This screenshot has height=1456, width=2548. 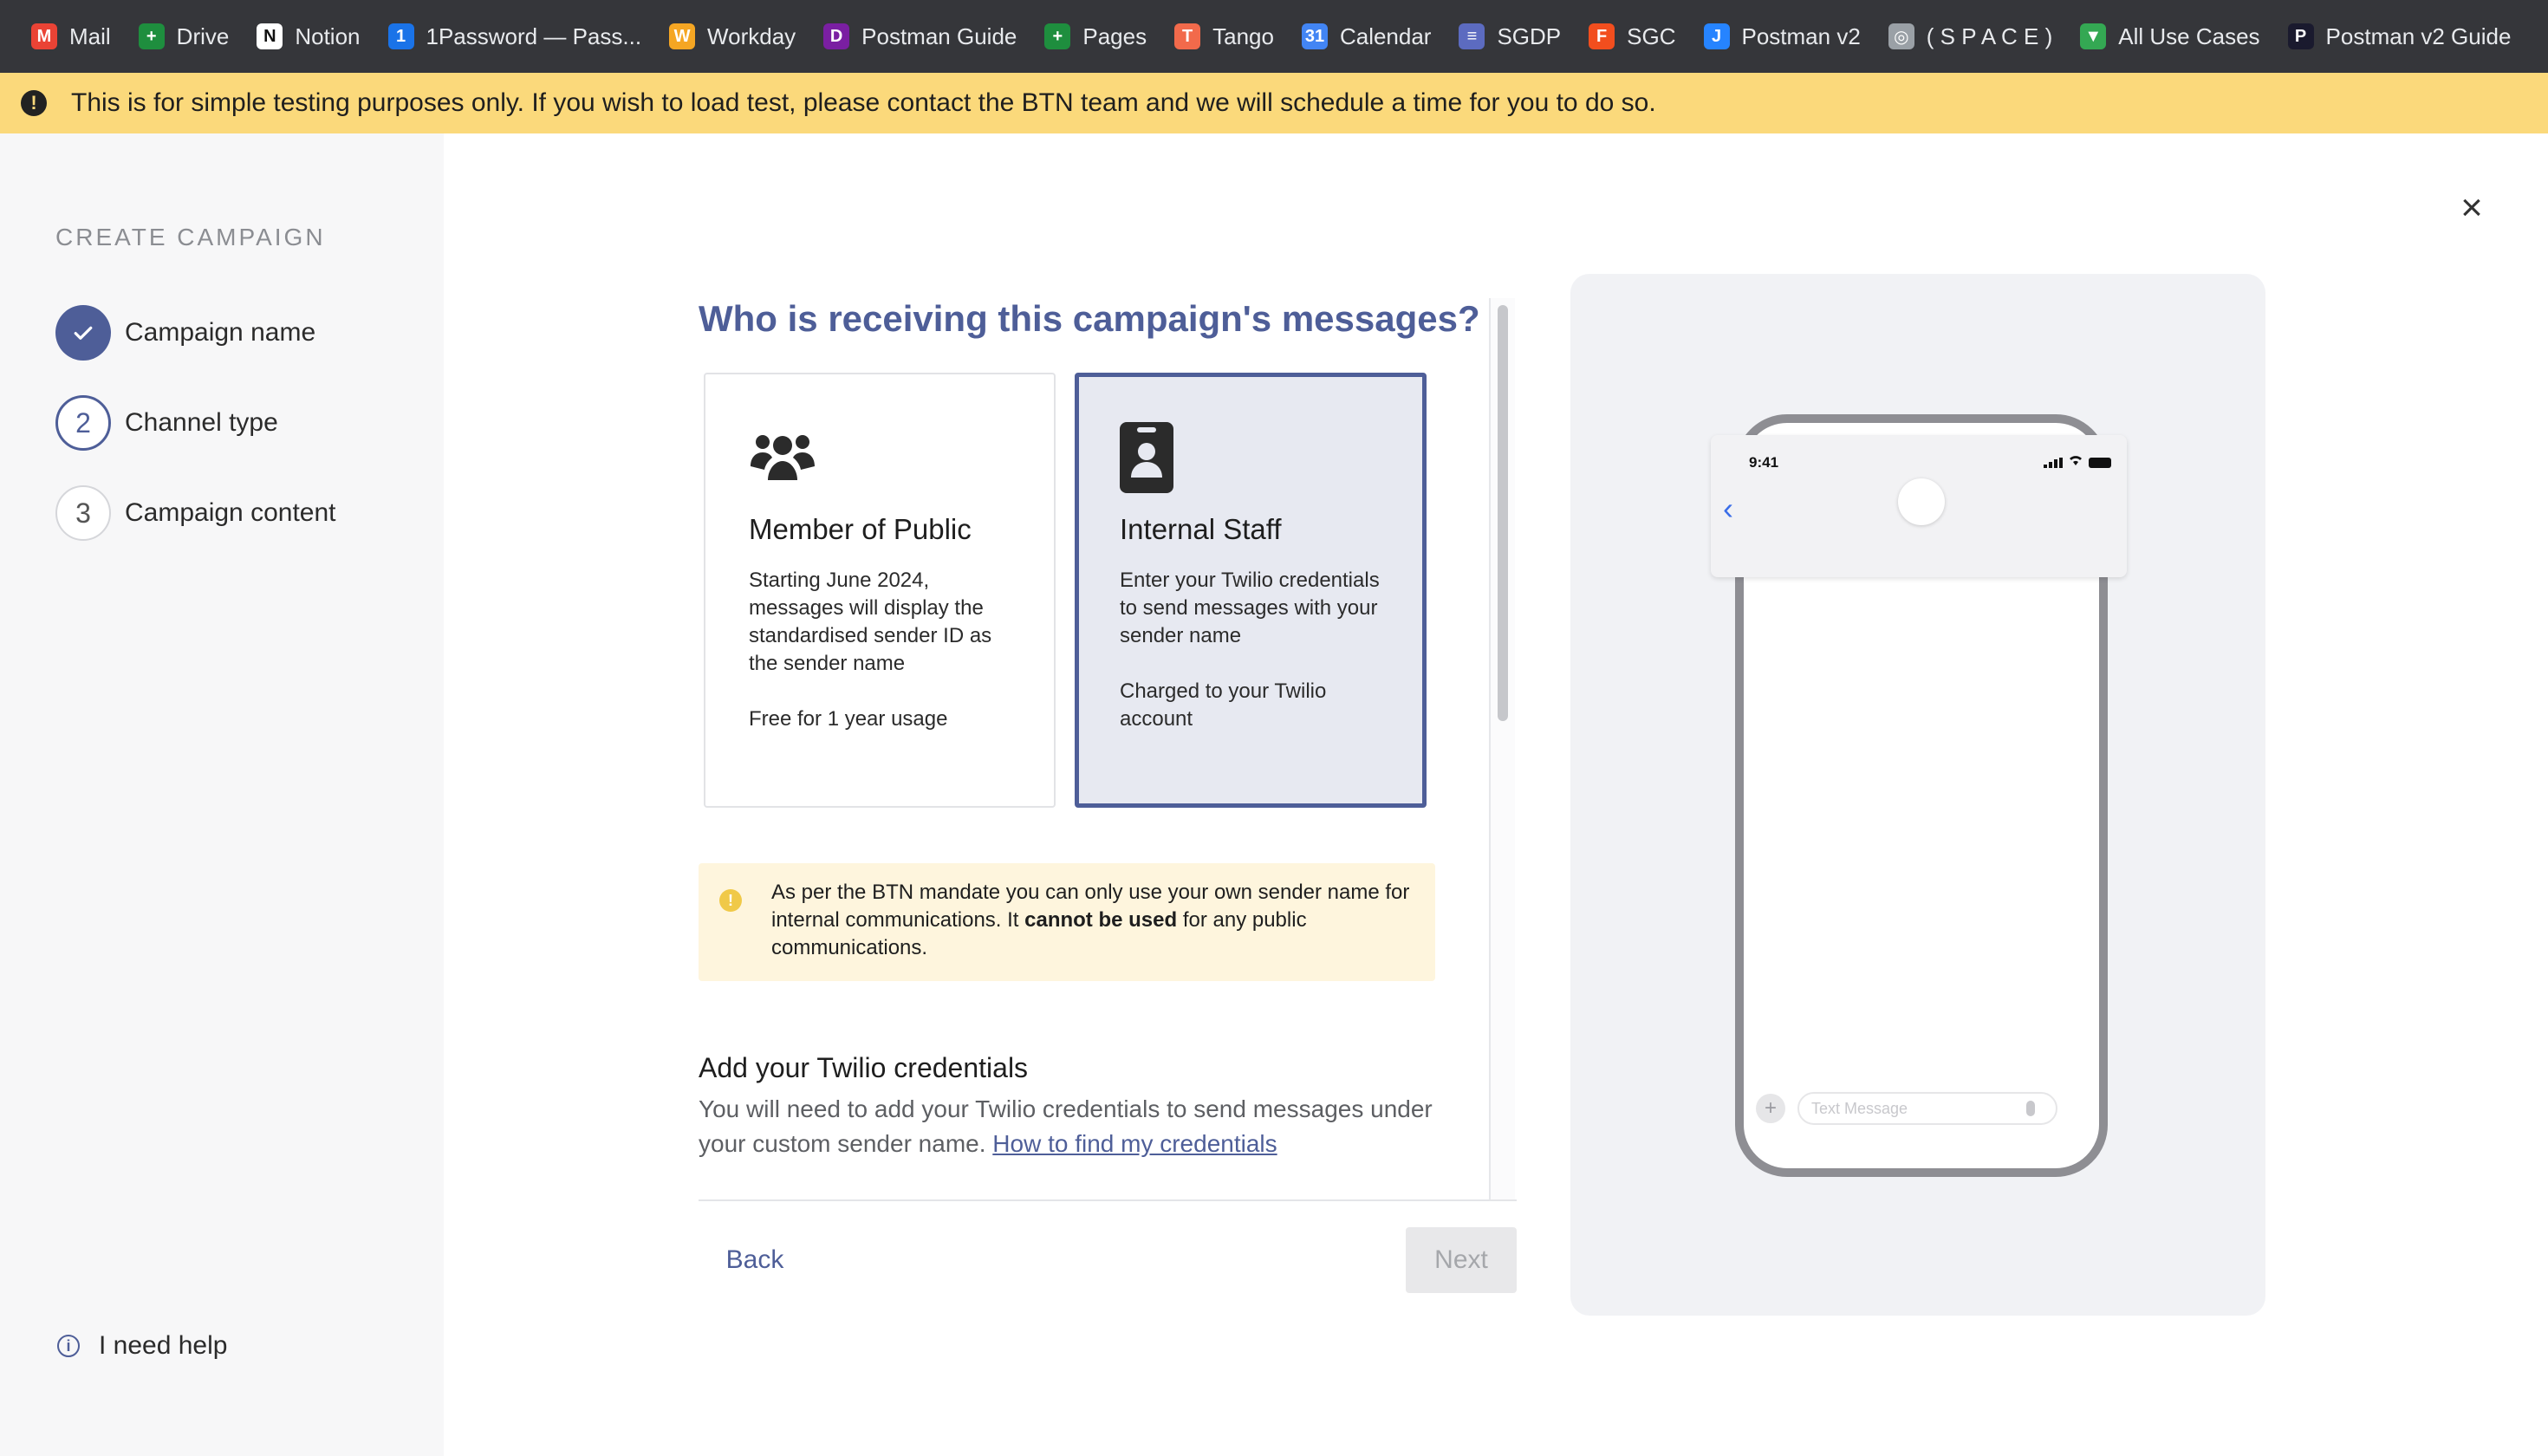 I want to click on bookmark-mail: M Mail, so click(x=71, y=36).